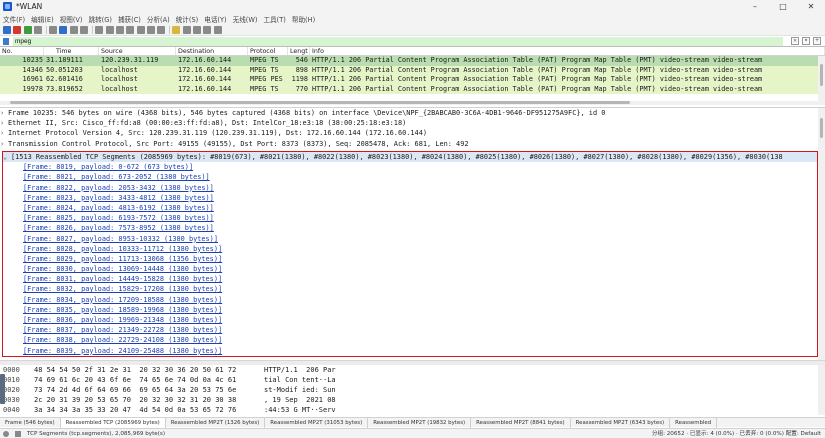 The height and width of the screenshot is (438, 825). I want to click on bytes-side-handle, so click(2, 389).